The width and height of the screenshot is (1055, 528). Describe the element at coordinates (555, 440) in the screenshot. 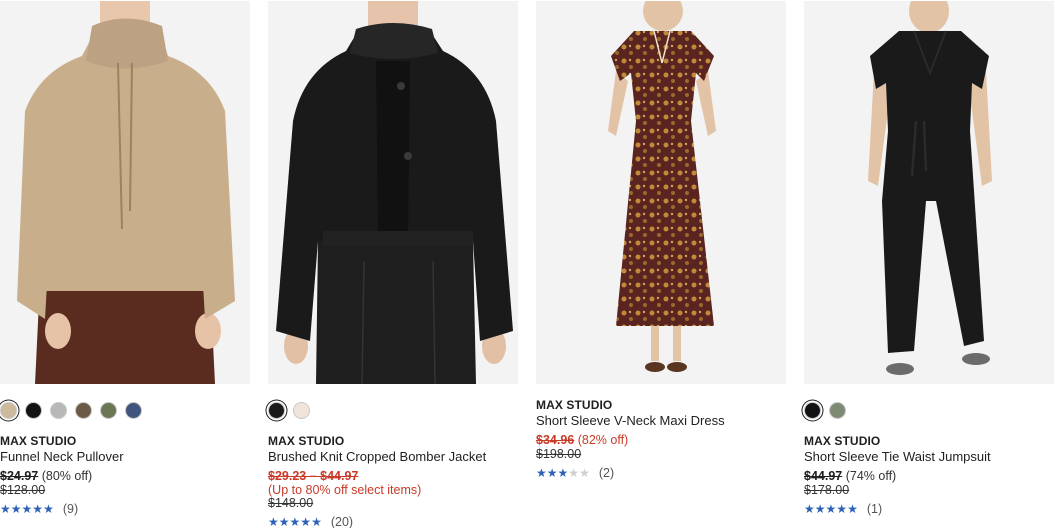

I see `sale-price: $34.96` at that location.